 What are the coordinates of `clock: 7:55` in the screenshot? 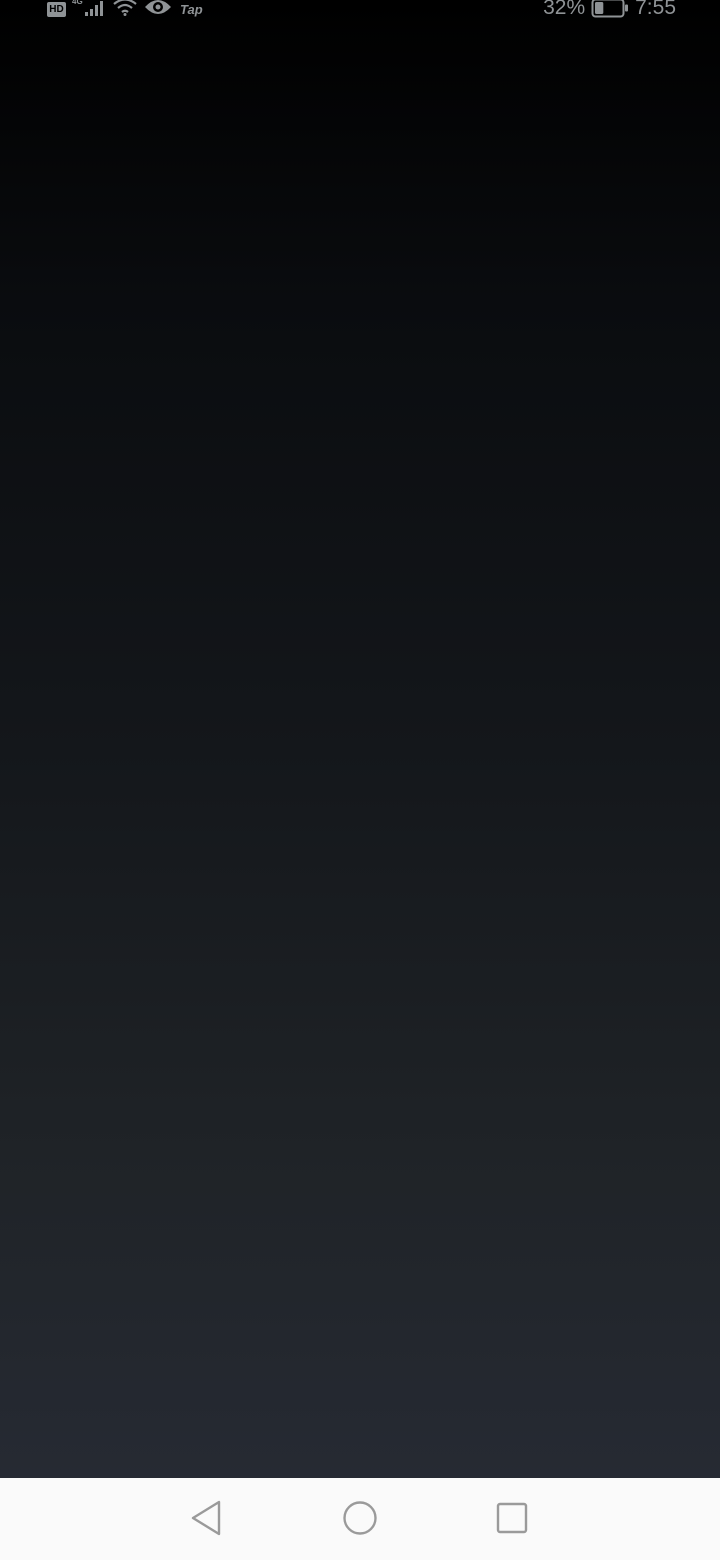 It's located at (655, 9).